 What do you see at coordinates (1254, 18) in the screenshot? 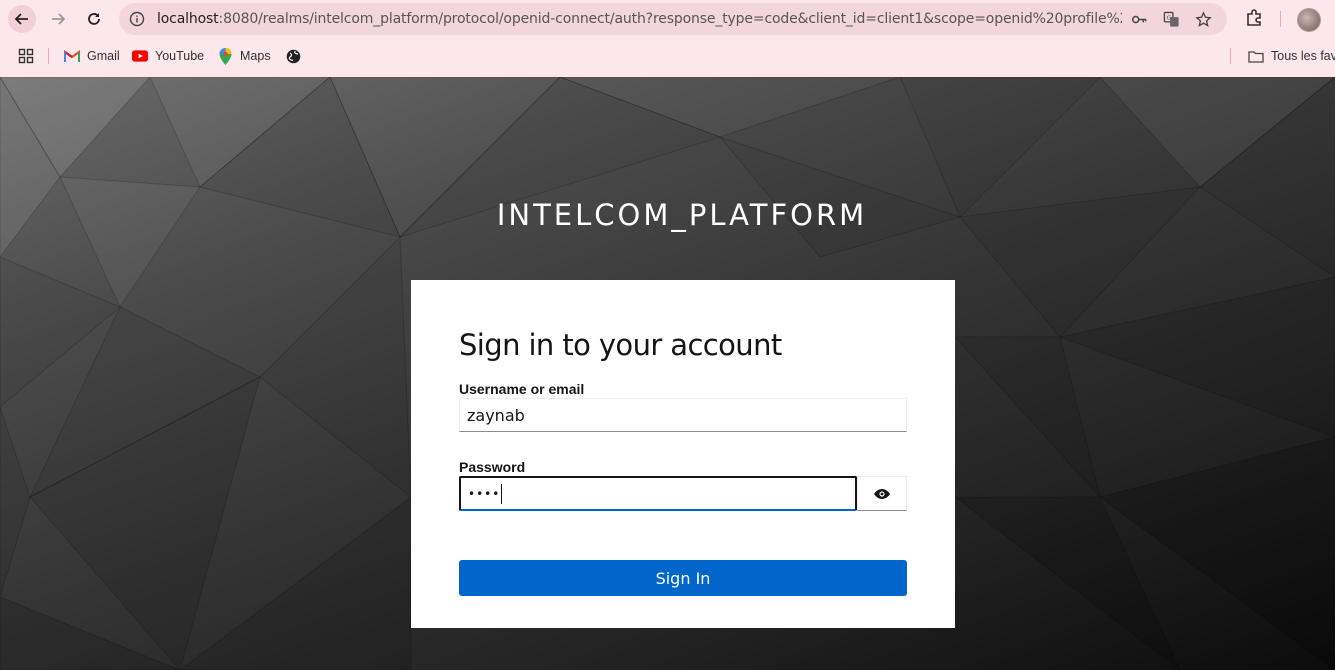
I see `extensions-icon` at bounding box center [1254, 18].